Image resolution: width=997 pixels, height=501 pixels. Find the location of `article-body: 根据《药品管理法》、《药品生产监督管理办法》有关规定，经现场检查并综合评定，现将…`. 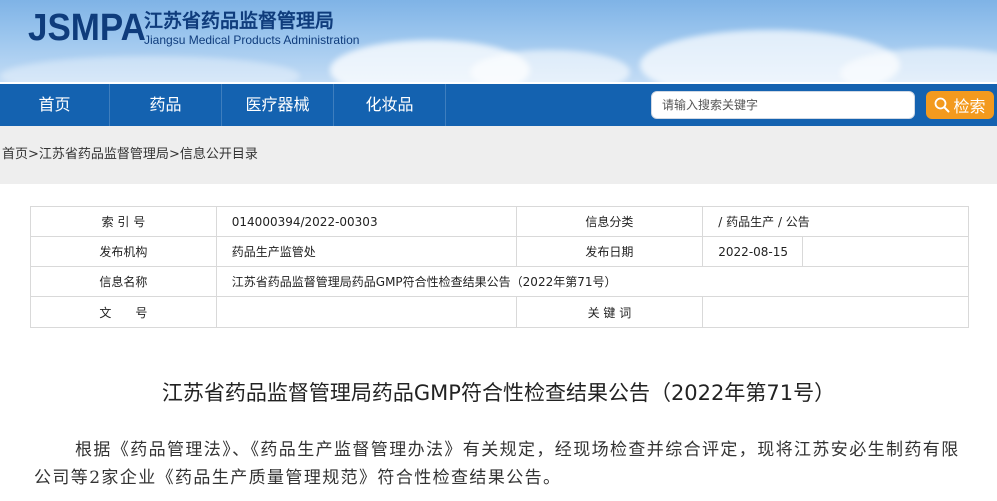

article-body: 根据《药品管理法》、《药品生产监督管理办法》有关规定，经现场检查并综合评定，现将… is located at coordinates (497, 464).